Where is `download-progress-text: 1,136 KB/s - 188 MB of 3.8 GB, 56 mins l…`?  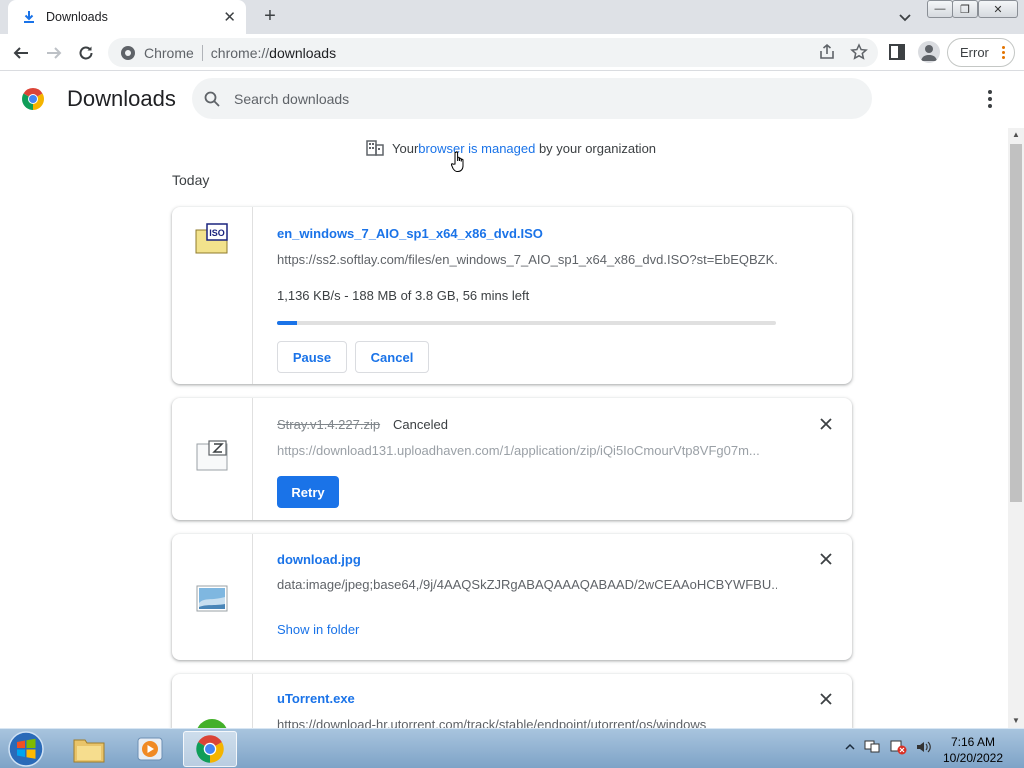 download-progress-text: 1,136 KB/s - 188 MB of 3.8 GB, 56 mins l… is located at coordinates (403, 295).